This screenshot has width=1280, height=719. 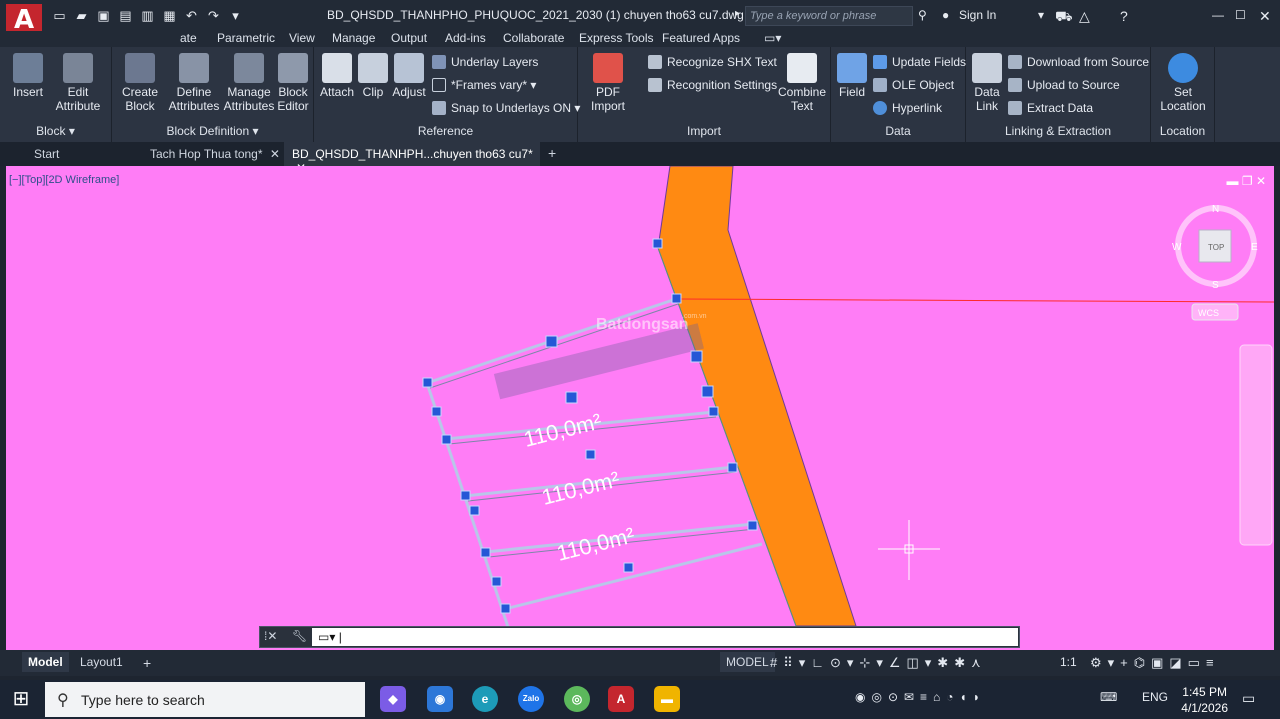 What do you see at coordinates (1218, 15) in the screenshot?
I see `minimize-icon: —` at bounding box center [1218, 15].